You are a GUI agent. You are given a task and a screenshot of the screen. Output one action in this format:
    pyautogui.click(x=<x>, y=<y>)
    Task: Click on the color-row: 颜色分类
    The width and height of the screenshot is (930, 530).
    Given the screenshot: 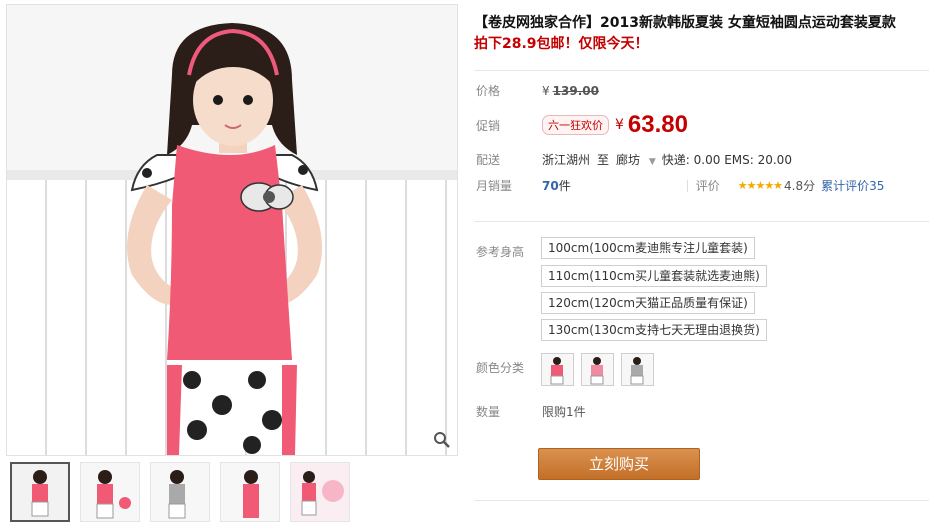 What is the action you would take?
    pyautogui.click(x=509, y=367)
    